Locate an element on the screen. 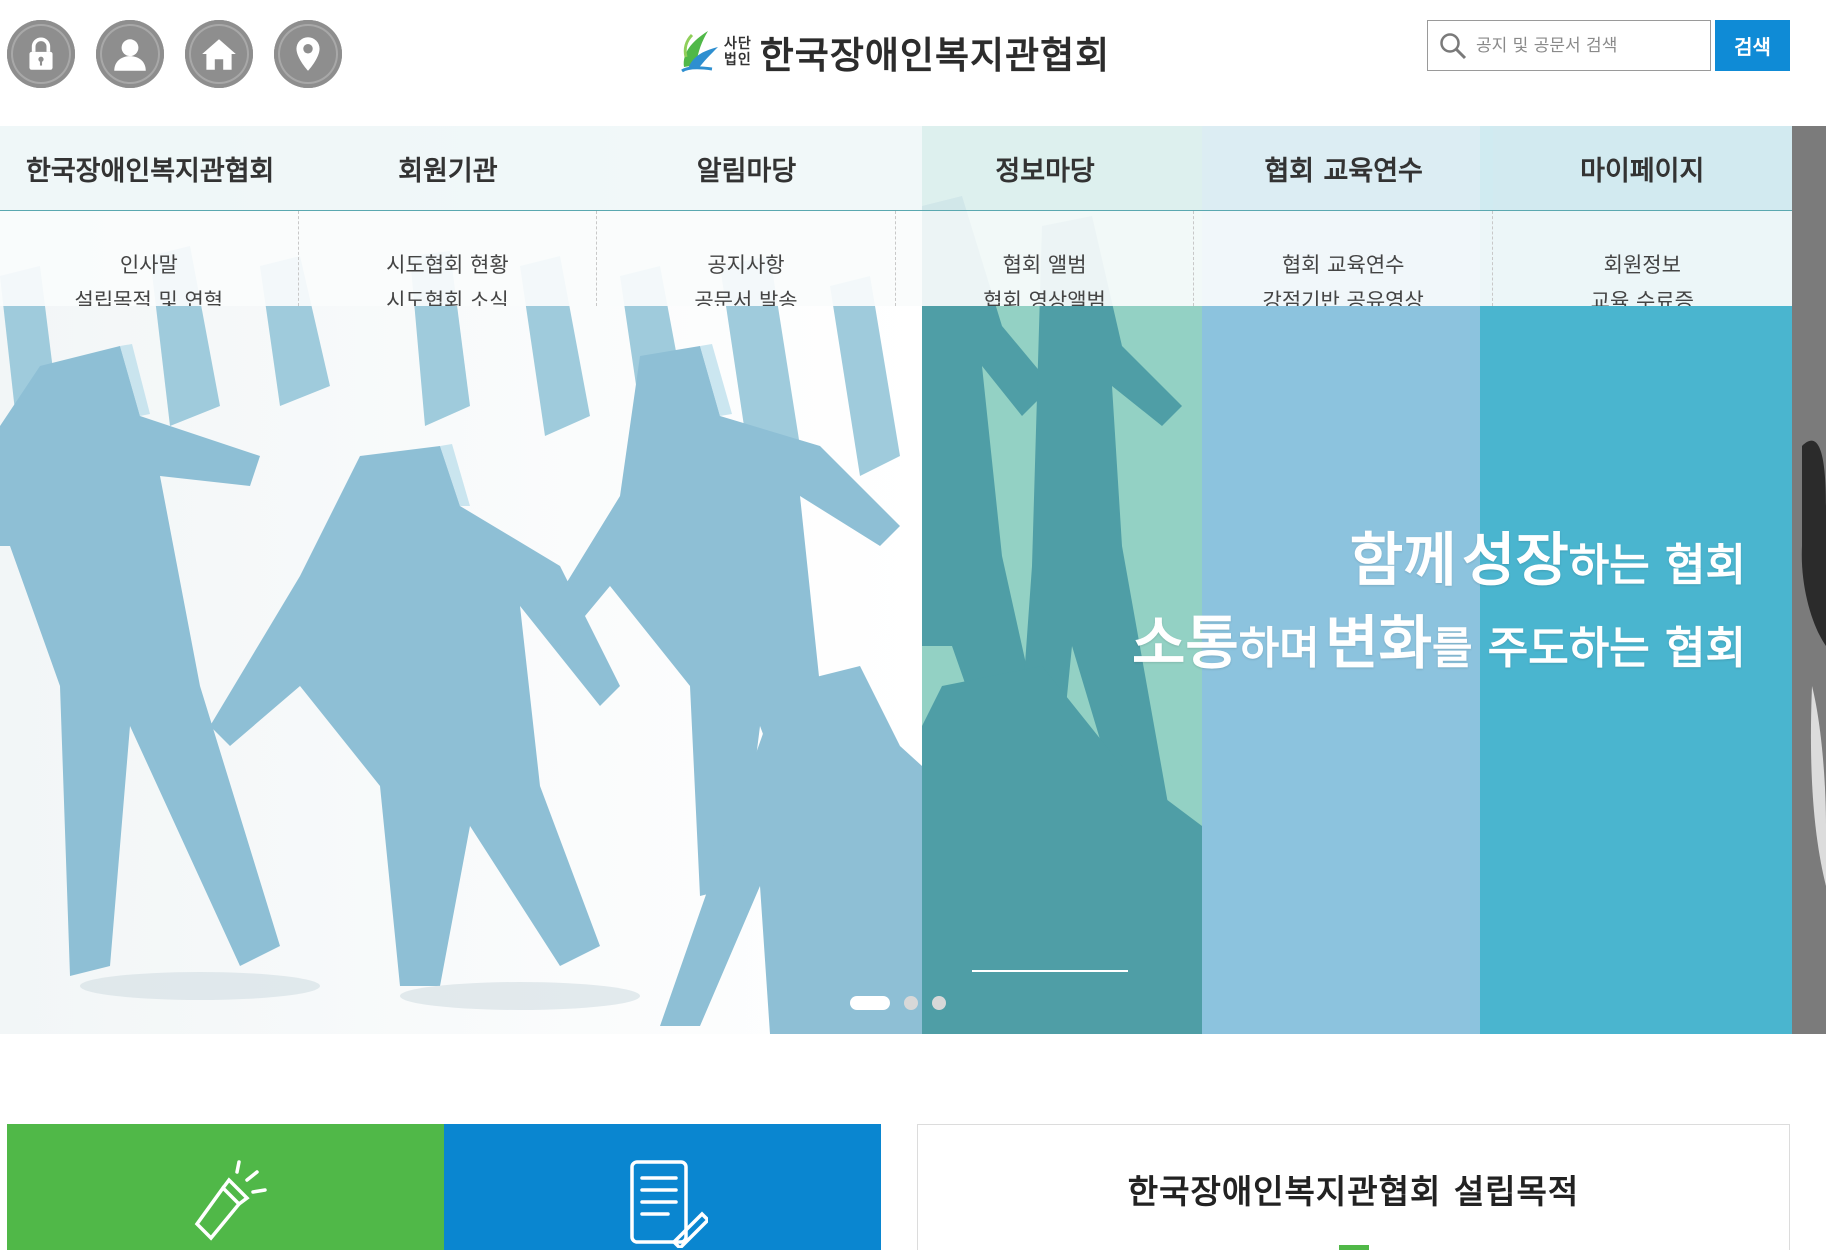  purpose-panel: 한국장애인복지관협회 설립목적 is located at coordinates (1353, 1187).